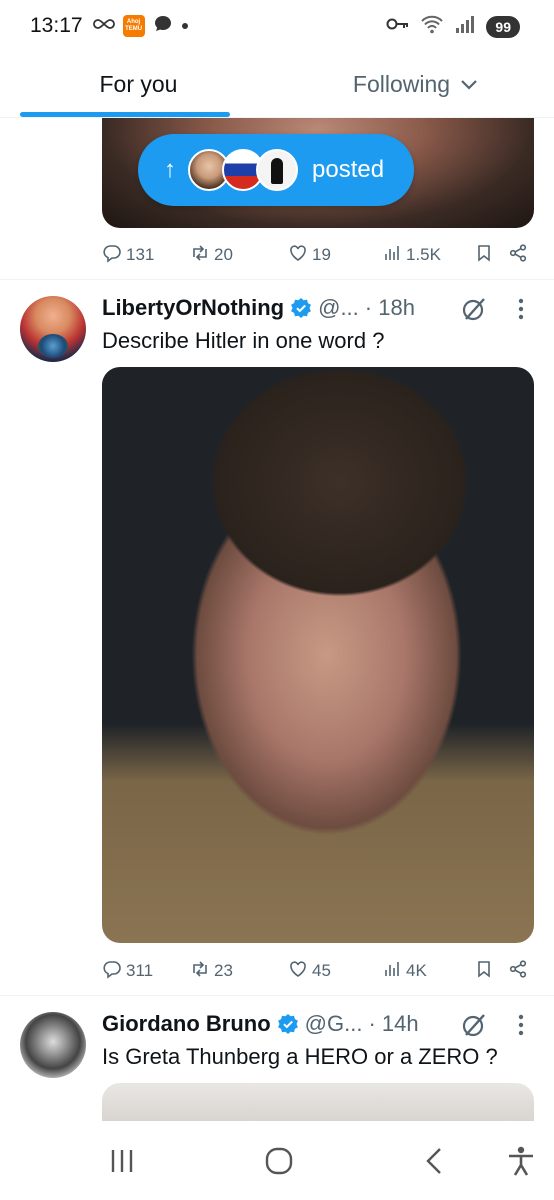 This screenshot has width=554, height=1200. I want to click on chat-bubble-icon, so click(163, 26).